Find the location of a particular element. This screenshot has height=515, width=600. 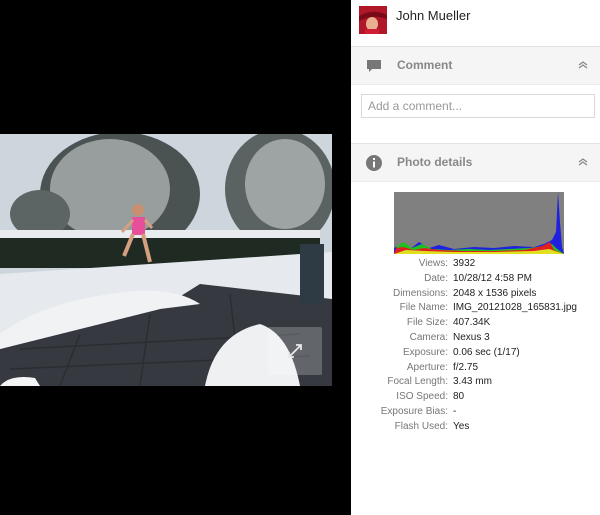

photo-details-section-title: Photo details is located at coordinates (435, 162).